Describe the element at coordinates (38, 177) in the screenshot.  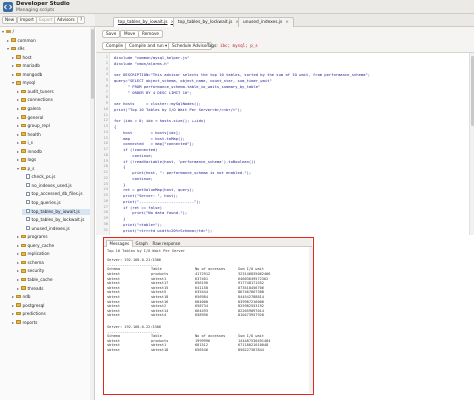
I see `tree-file-item: check_ps.js` at that location.